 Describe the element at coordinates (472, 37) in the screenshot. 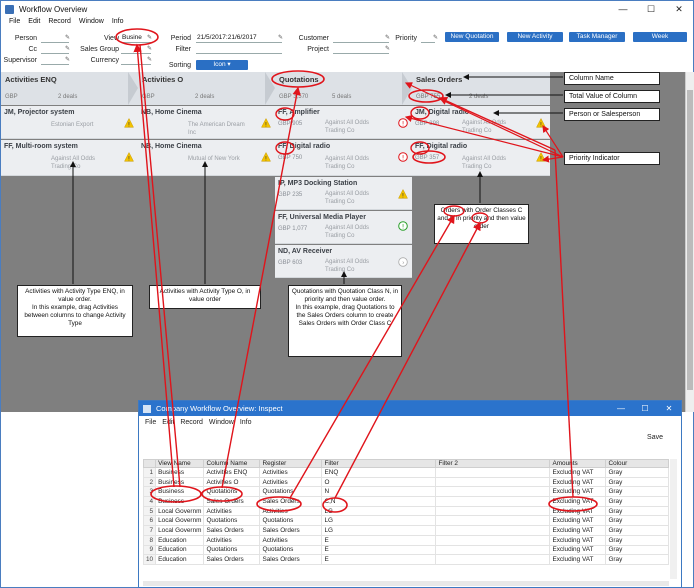

I see `new-quotation-button: New Quotation` at that location.